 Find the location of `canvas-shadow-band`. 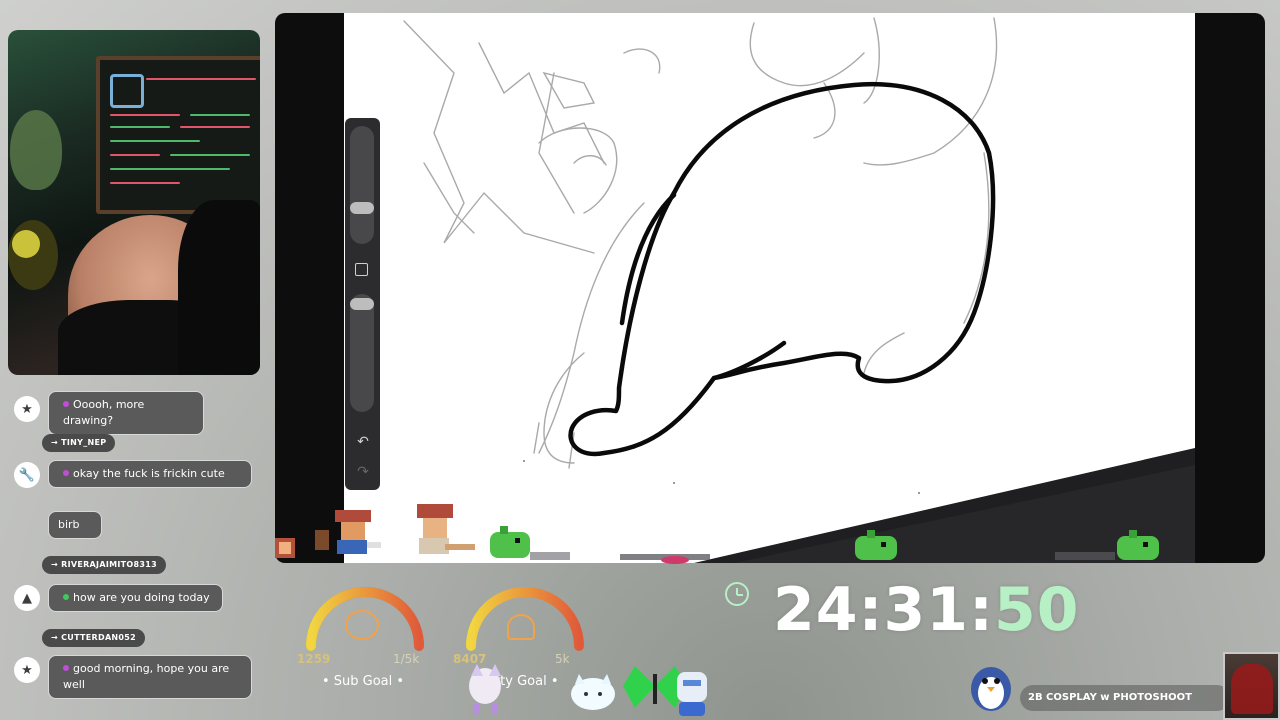

canvas-shadow-band is located at coordinates (944, 505).